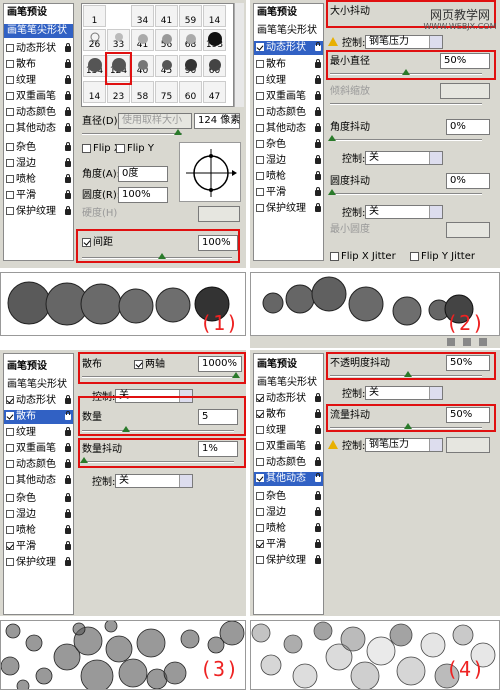 This screenshot has width=500, height=694. What do you see at coordinates (94, 16) in the screenshot?
I see `brush-tip: 1` at bounding box center [94, 16].